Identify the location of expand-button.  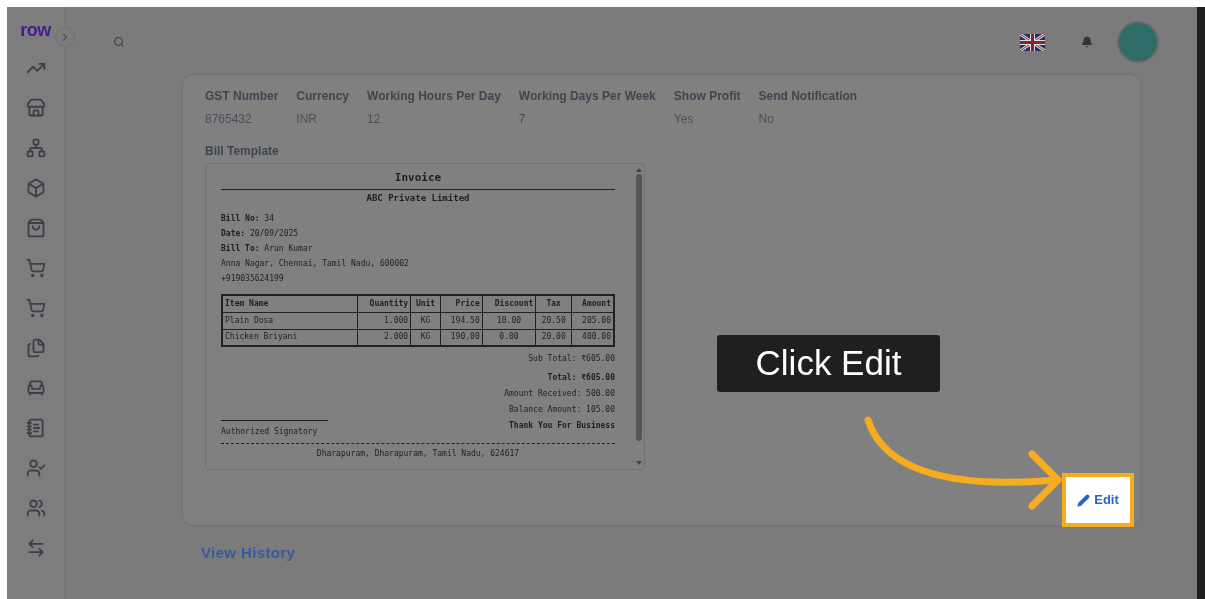
(65, 37).